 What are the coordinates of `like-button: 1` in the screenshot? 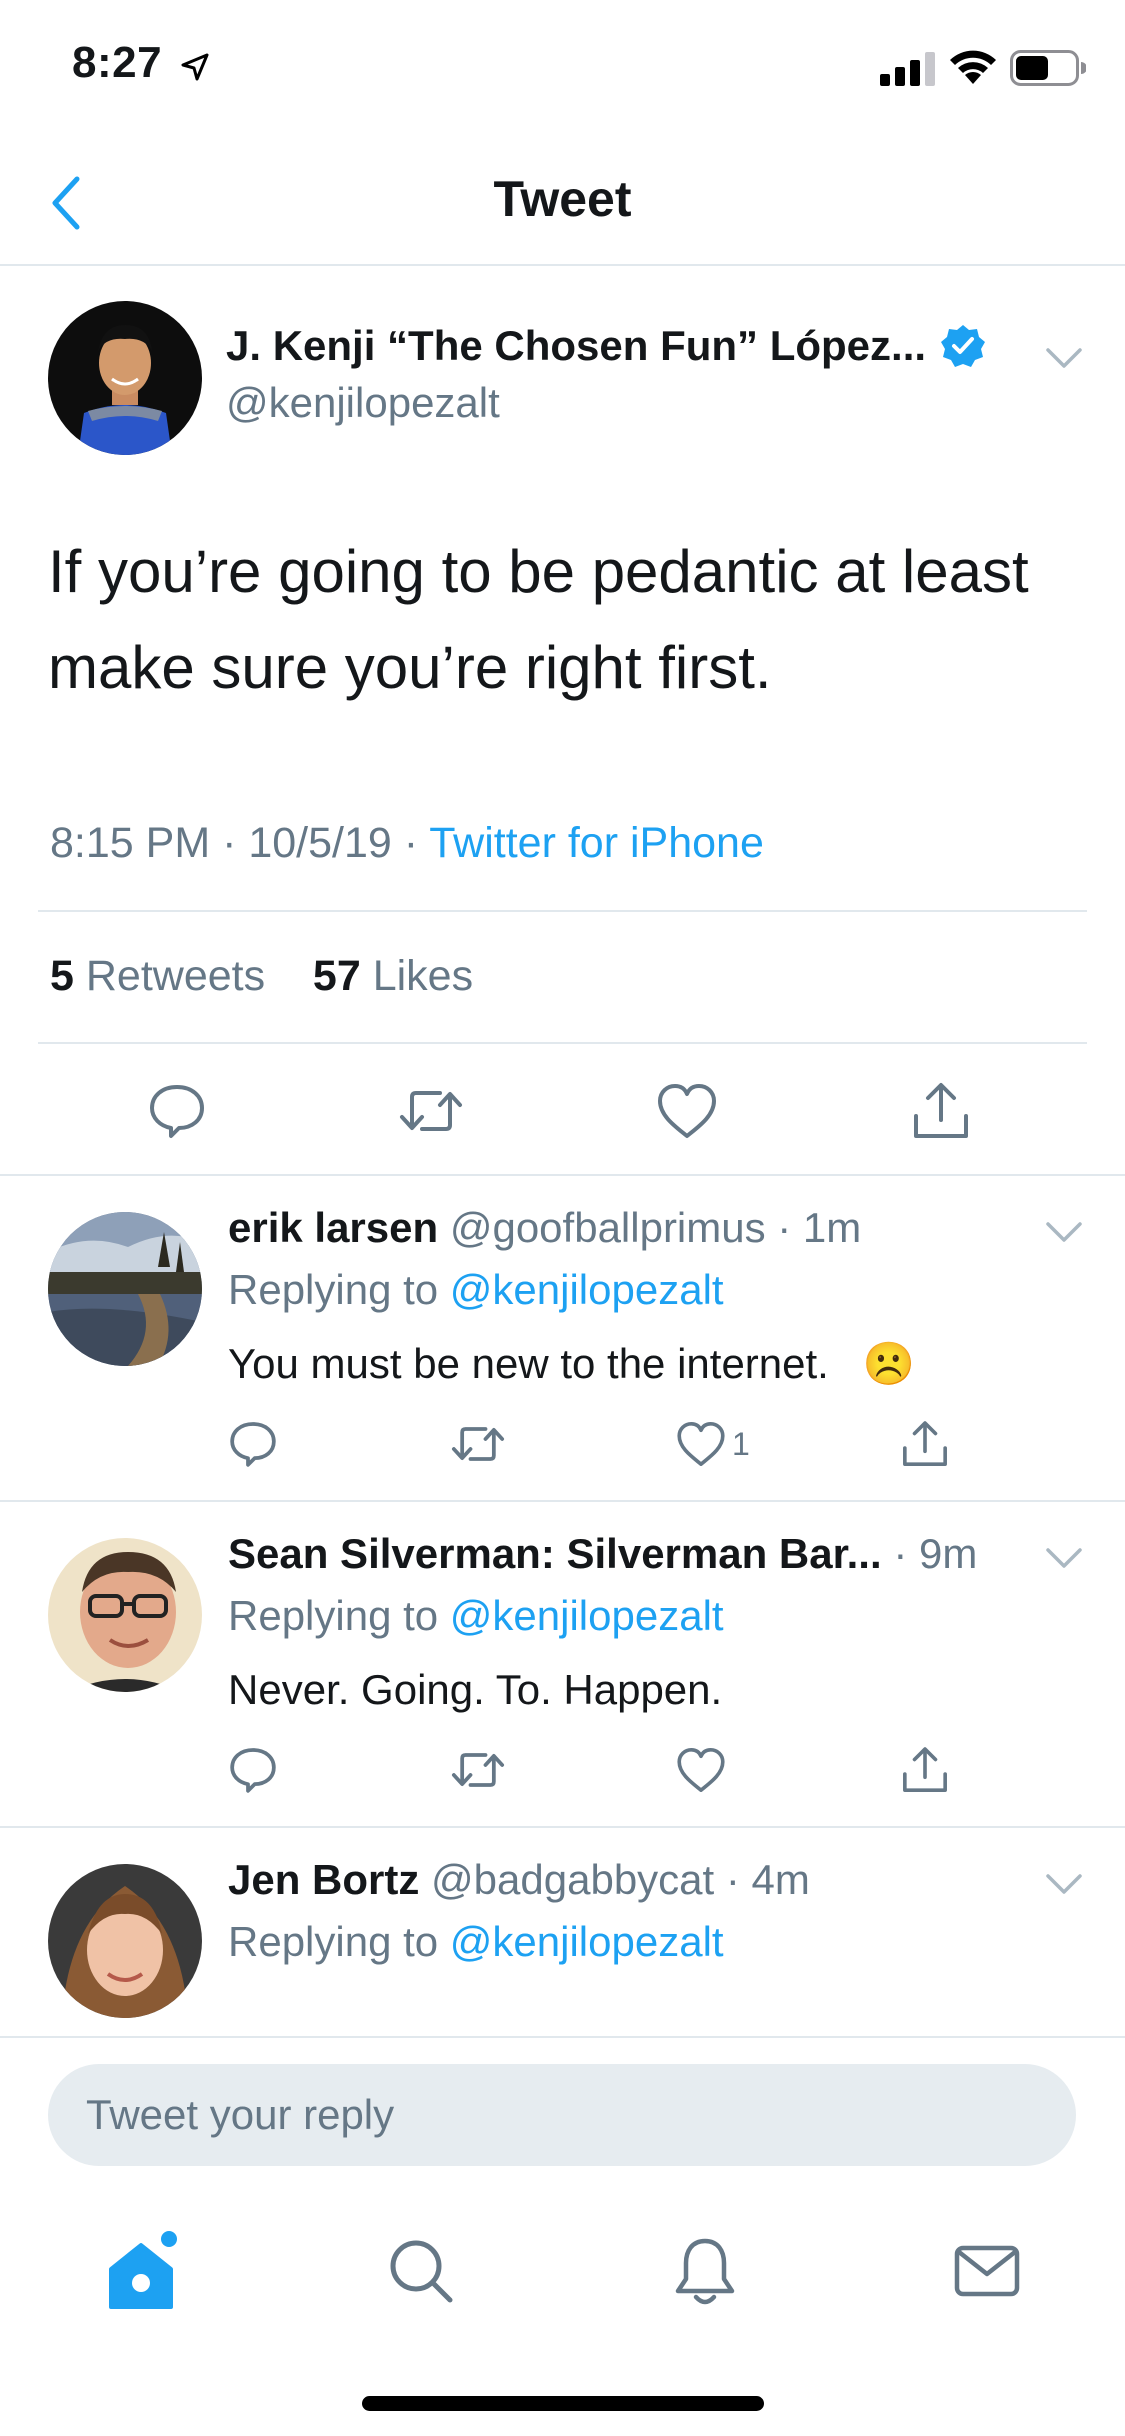 It's located at (713, 1444).